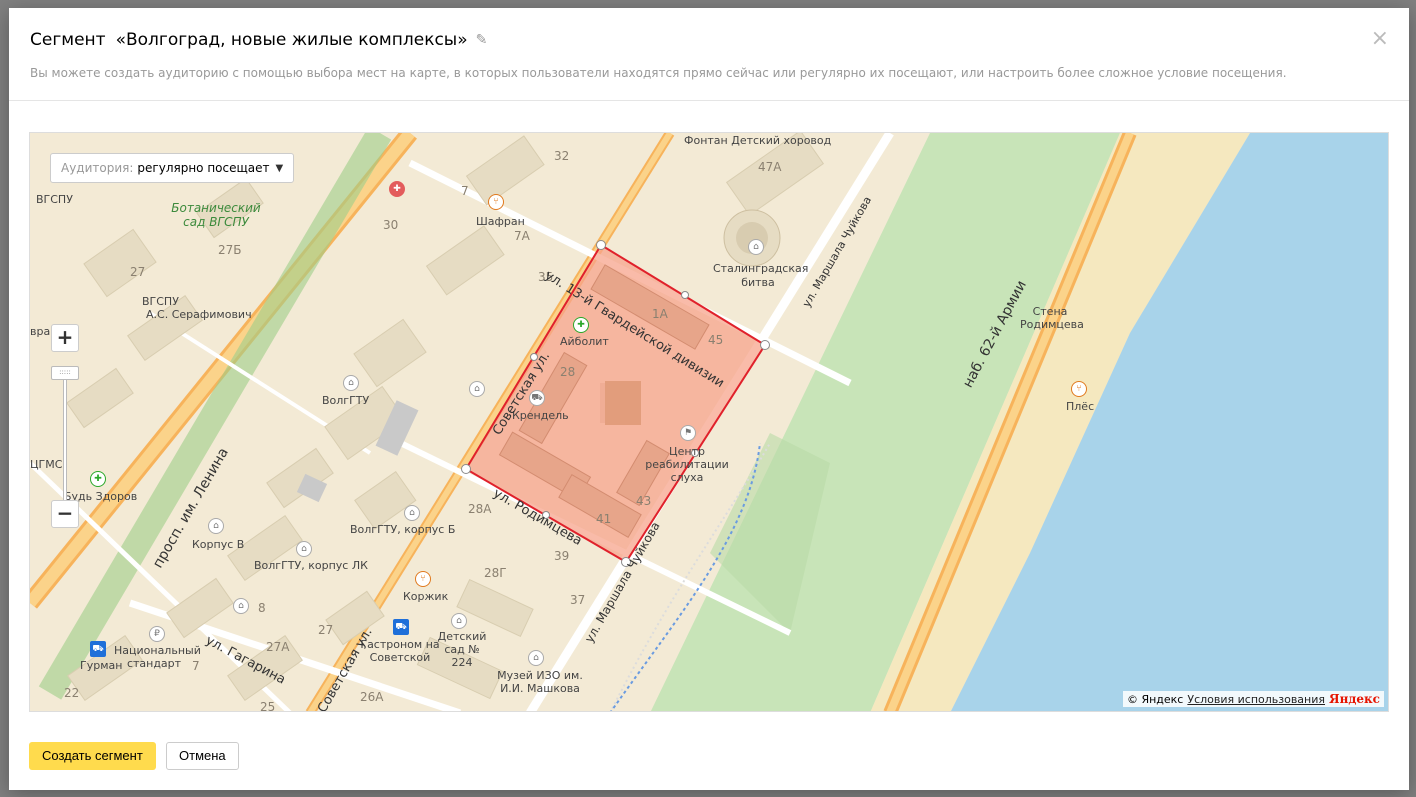  I want to click on zoom-in-button: +, so click(65, 338).